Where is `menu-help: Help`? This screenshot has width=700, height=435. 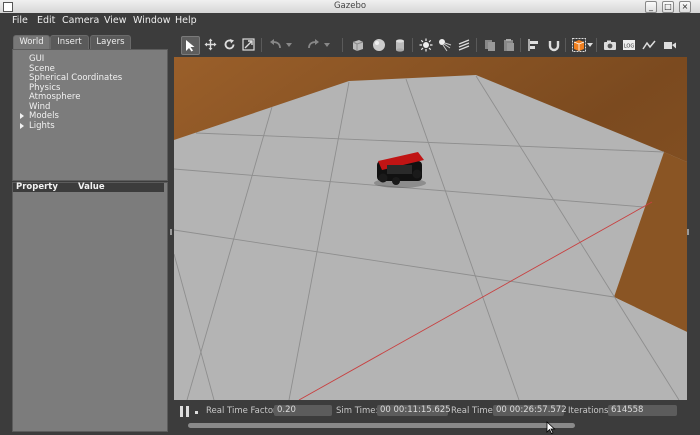 menu-help: Help is located at coordinates (186, 20).